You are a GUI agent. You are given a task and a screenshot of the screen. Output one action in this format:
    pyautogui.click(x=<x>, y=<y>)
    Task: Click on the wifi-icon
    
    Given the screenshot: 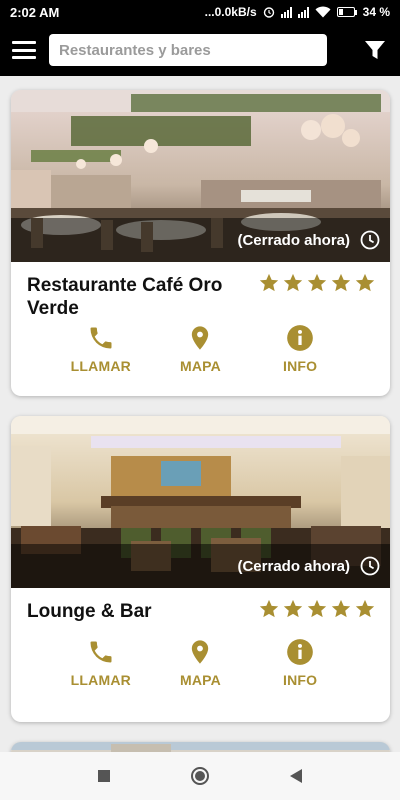 What is the action you would take?
    pyautogui.click(x=323, y=12)
    